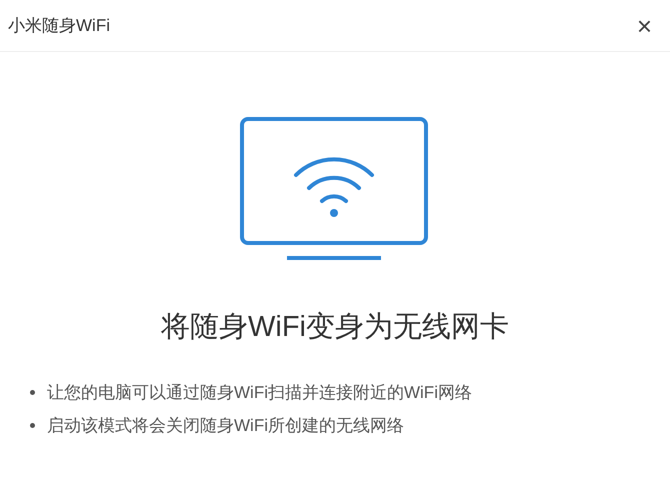  Describe the element at coordinates (259, 393) in the screenshot. I see `bullet-text: 让您的电脑可以通过随身WiFi扫描并连接附近的WiFi网络` at that location.